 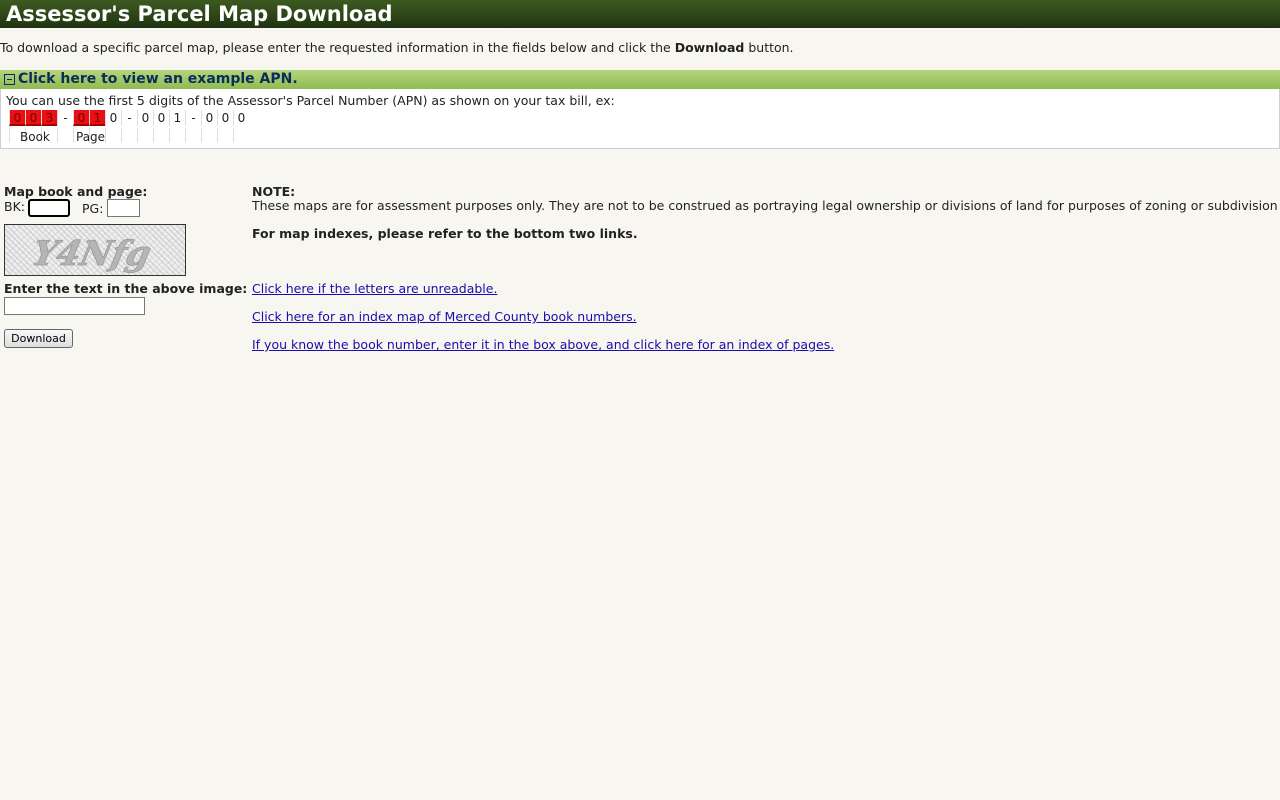 I want to click on intro-text-bold: Download, so click(x=709, y=47).